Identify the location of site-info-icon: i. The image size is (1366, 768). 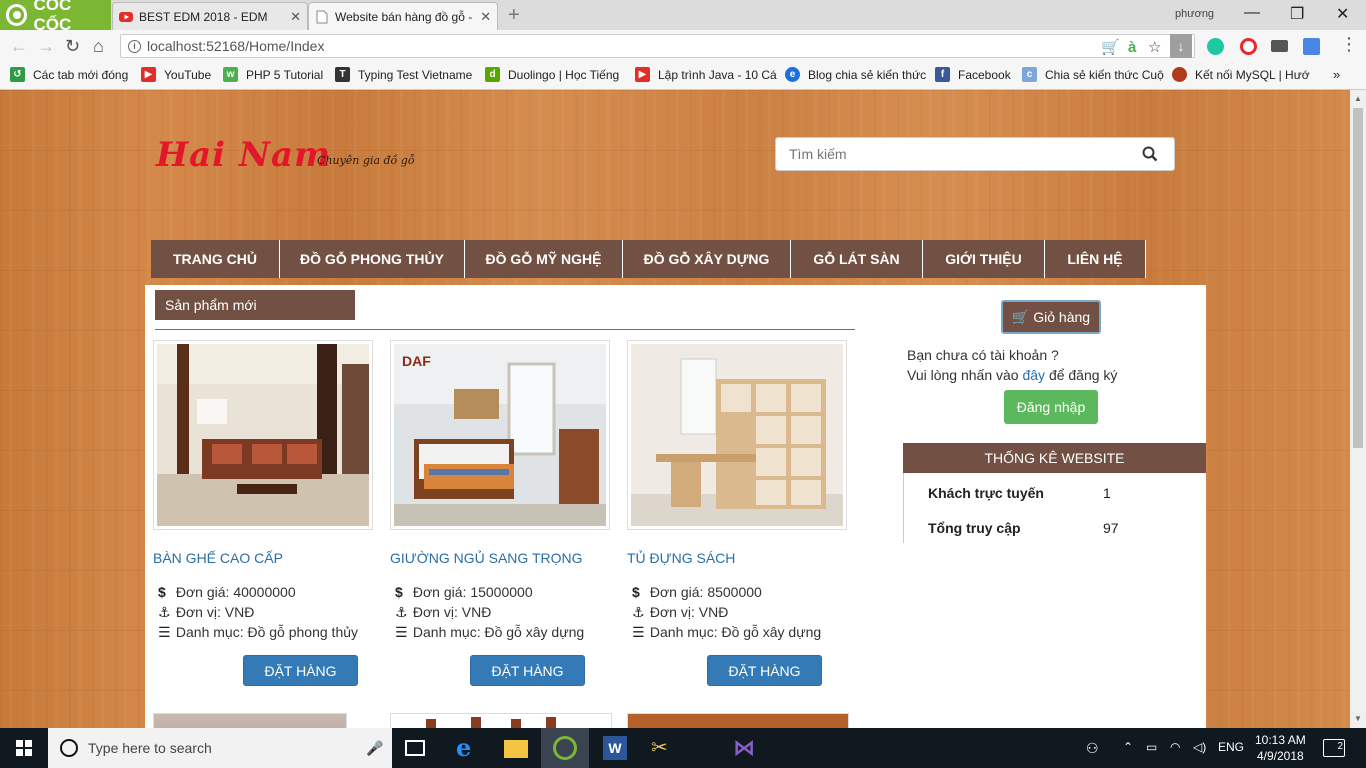
(134, 46).